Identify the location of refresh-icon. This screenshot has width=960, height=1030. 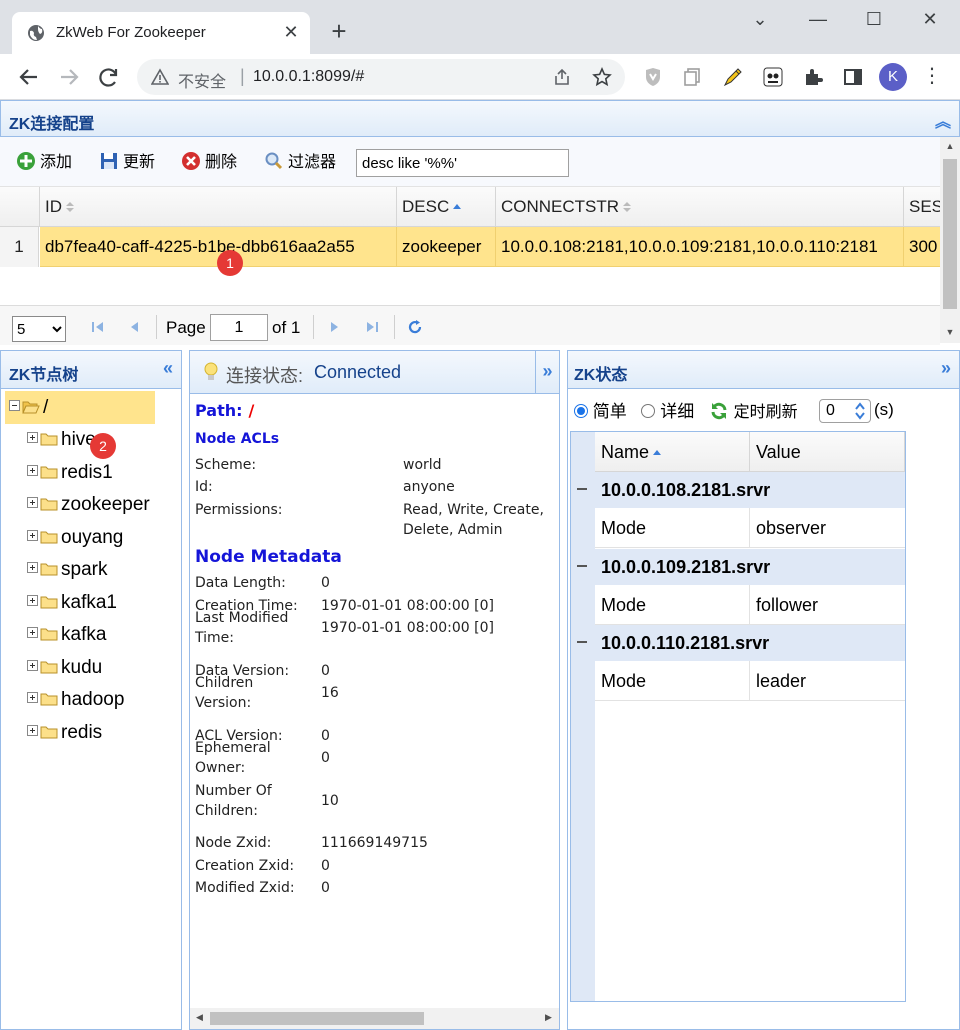
(415, 327).